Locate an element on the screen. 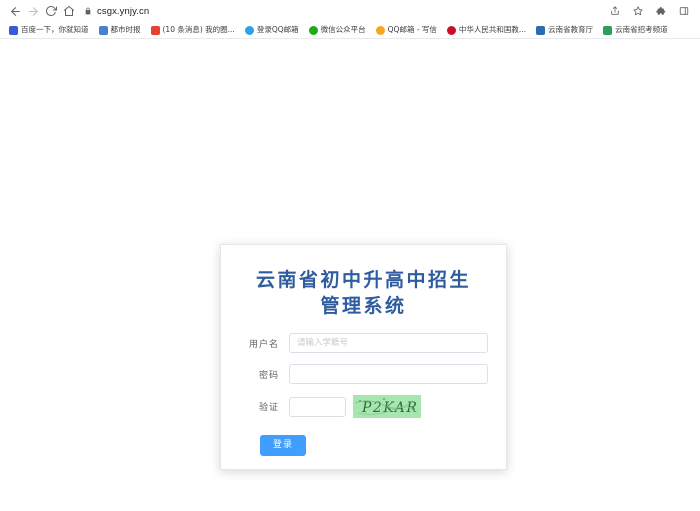 This screenshot has width=700, height=511. bookmark-item: QQ邮箱 - 写信 is located at coordinates (406, 30).